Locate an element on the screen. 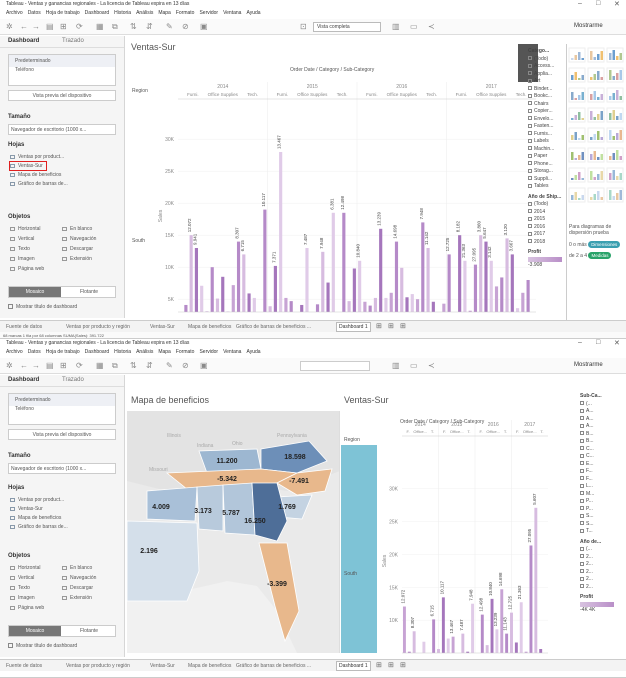 The image size is (626, 678). sheet-tab: Ventas-Sur is located at coordinates (162, 327).